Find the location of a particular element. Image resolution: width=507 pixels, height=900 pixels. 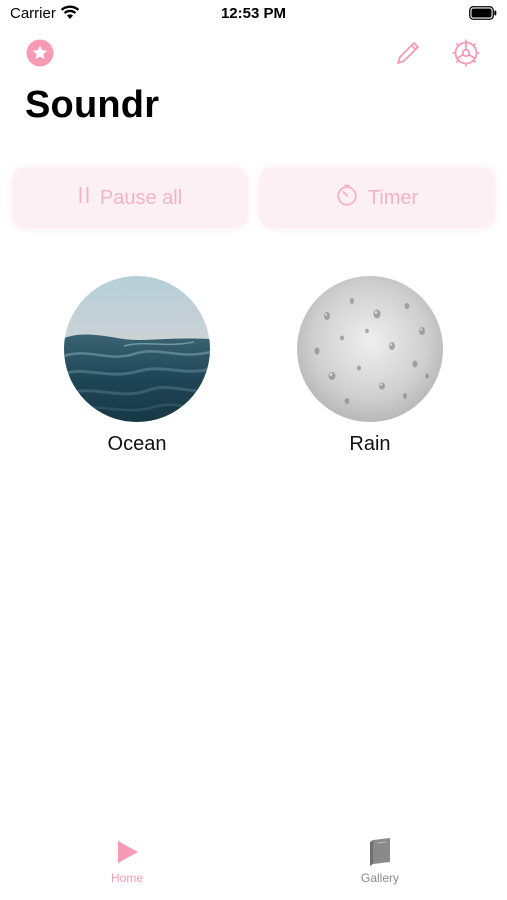

gear-icon is located at coordinates (466, 53).